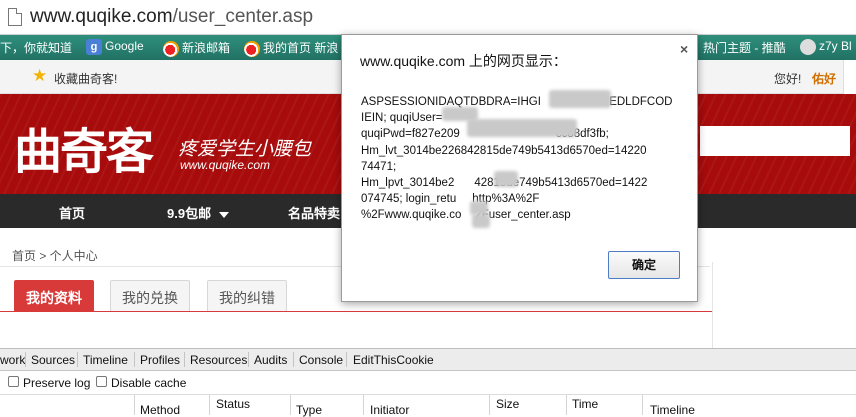  I want to click on bookmark-sina-mail: 新浪邮箱, so click(196, 48).